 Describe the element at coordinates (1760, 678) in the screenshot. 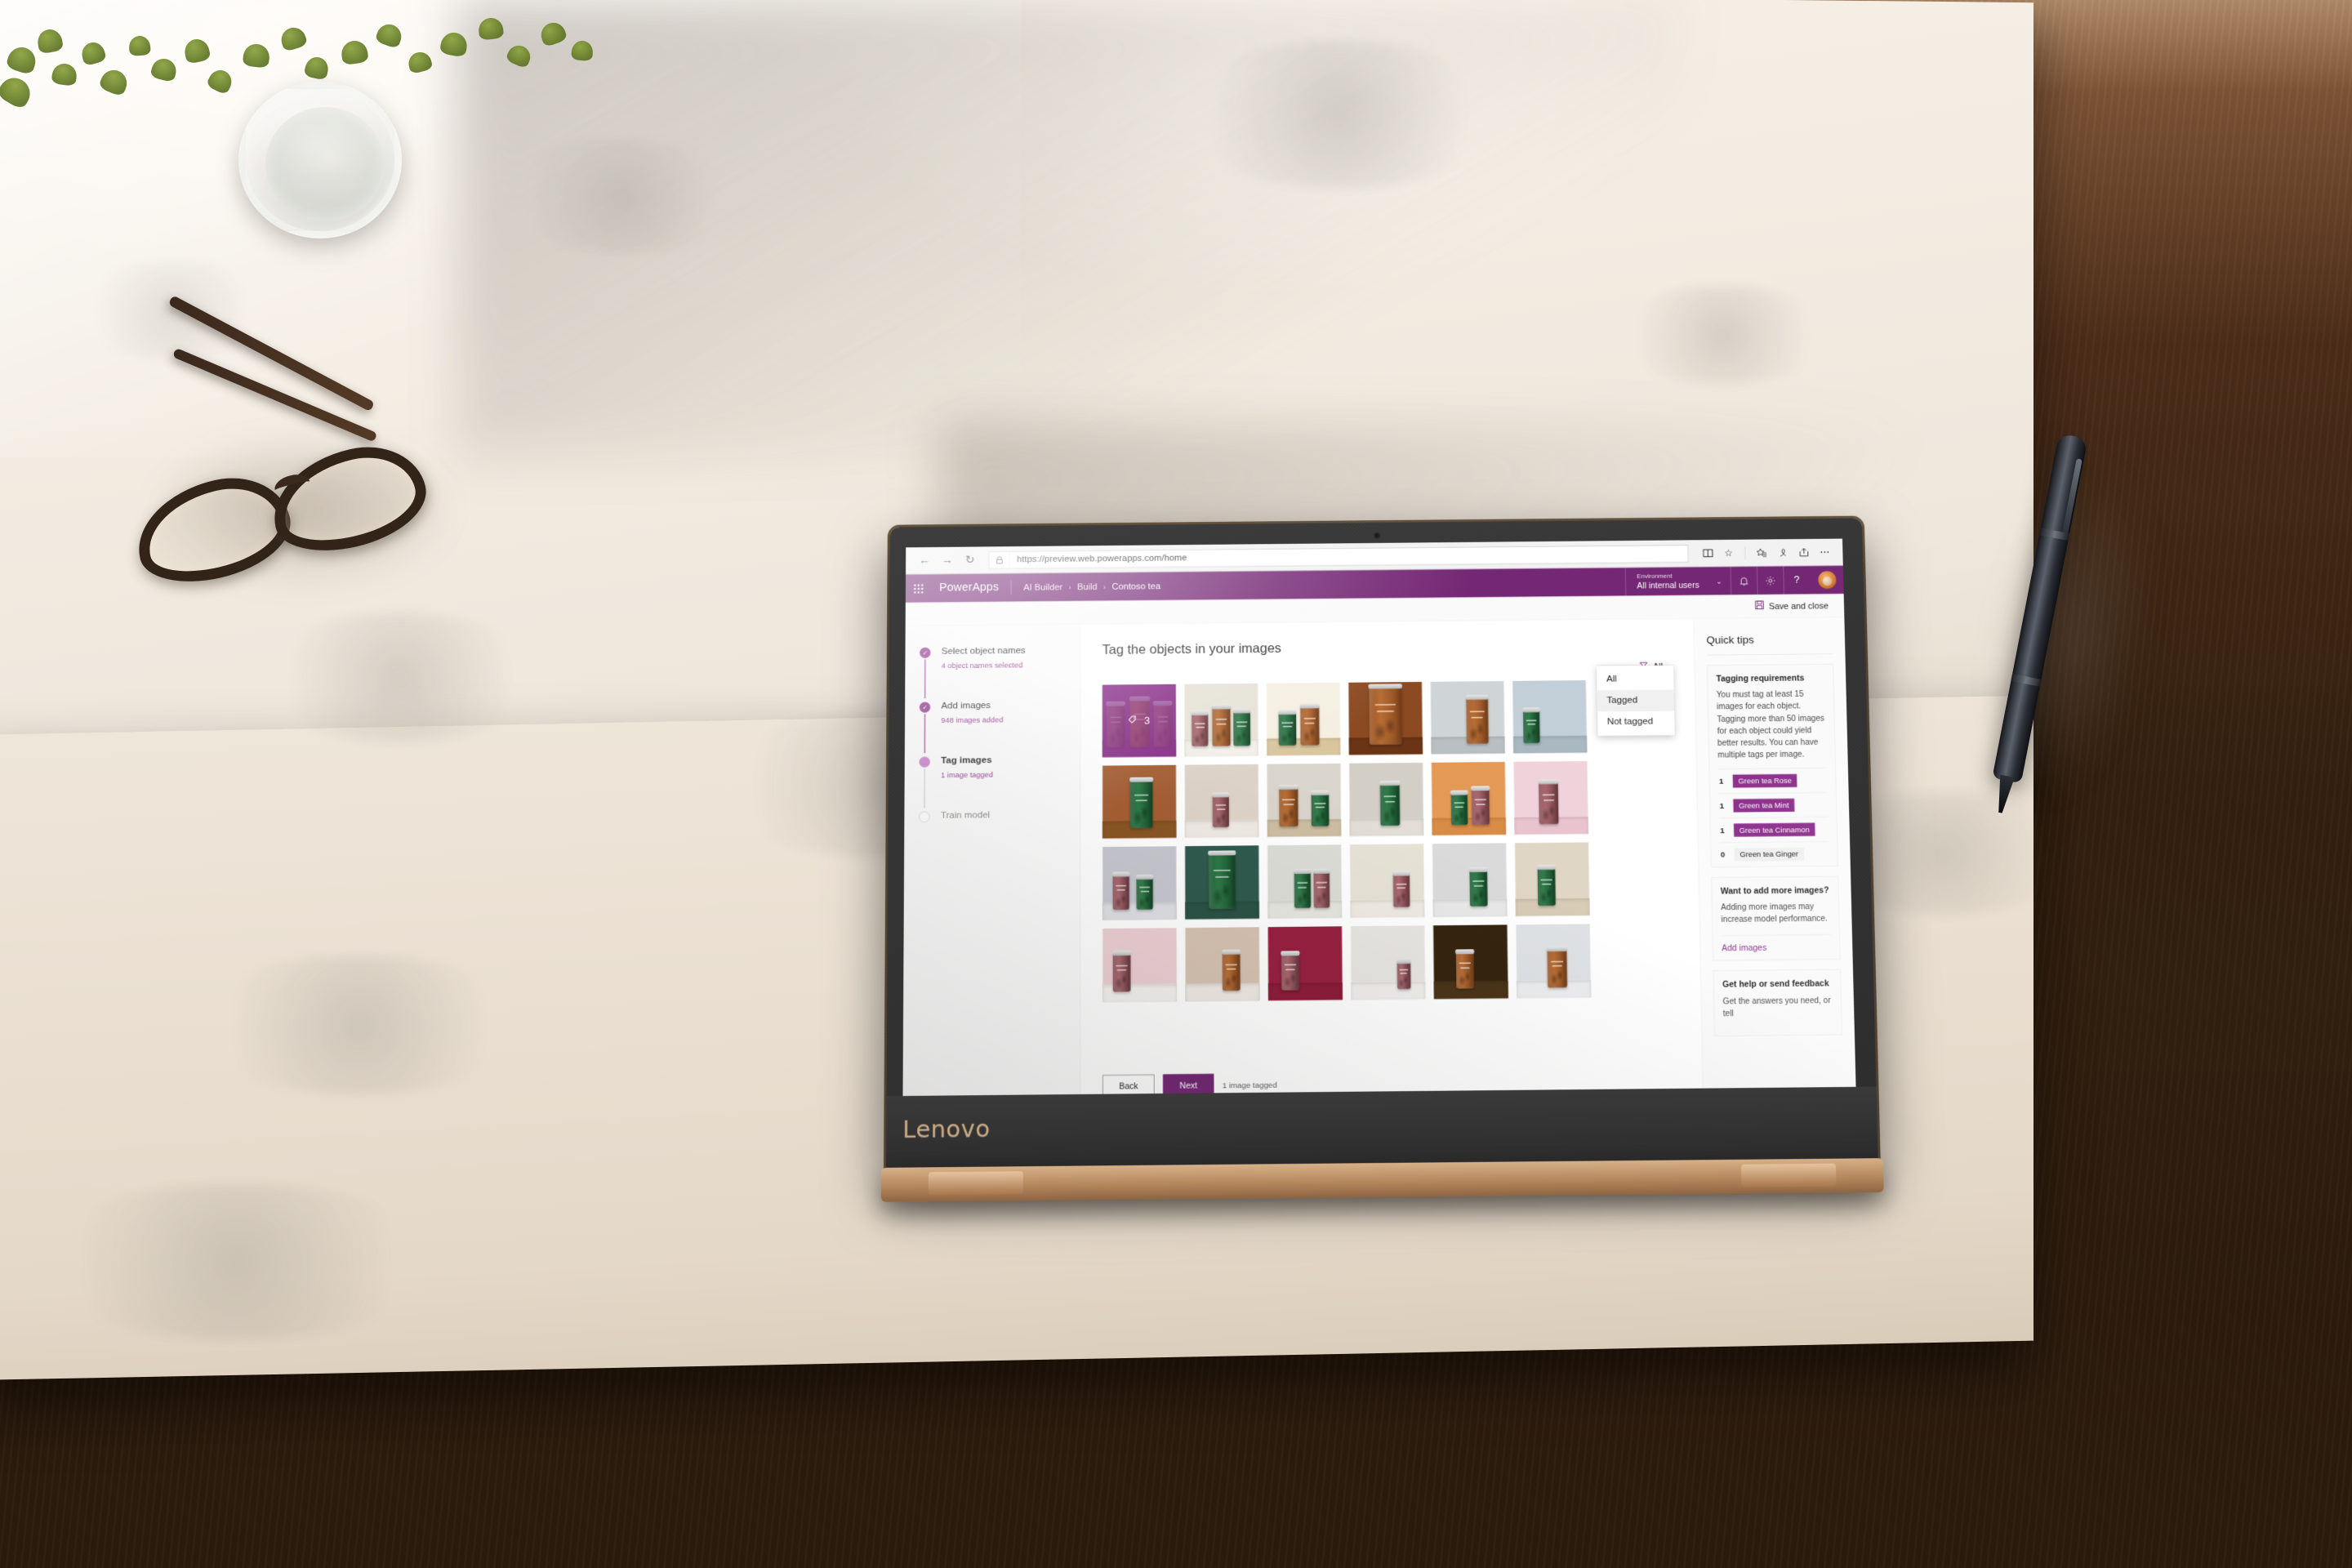

I see `card-heading: Tagging requirements` at that location.